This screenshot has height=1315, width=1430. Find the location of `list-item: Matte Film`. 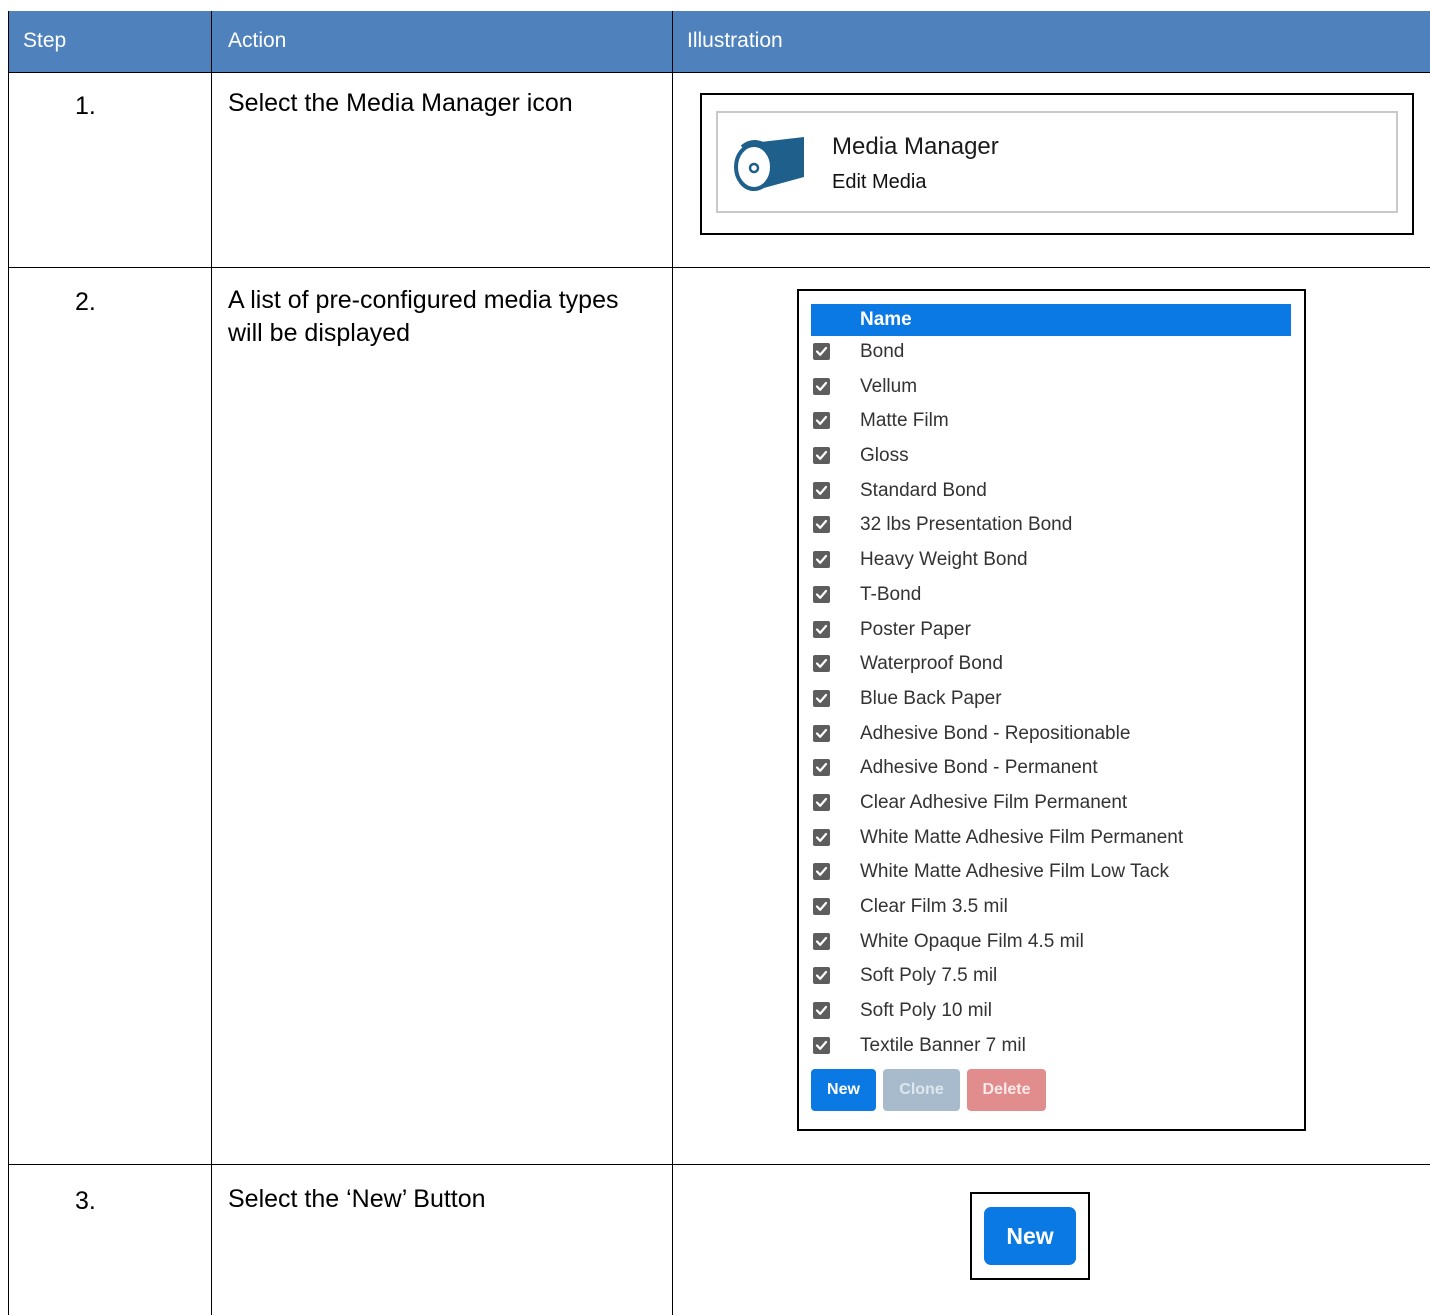

list-item: Matte Film is located at coordinates (1051, 422).